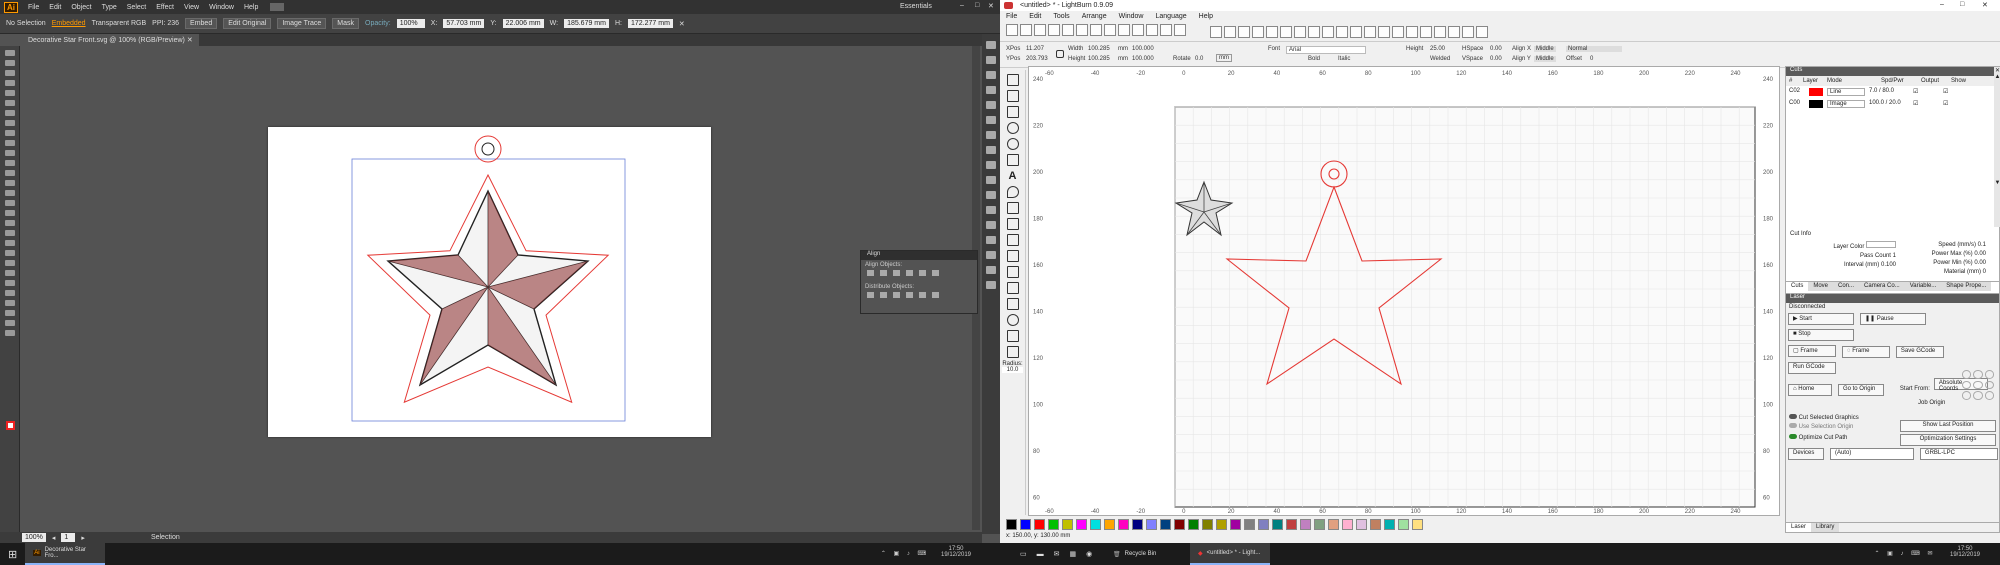 The image size is (2000, 565). I want to click on stroke-panel-icon, so click(991, 150).